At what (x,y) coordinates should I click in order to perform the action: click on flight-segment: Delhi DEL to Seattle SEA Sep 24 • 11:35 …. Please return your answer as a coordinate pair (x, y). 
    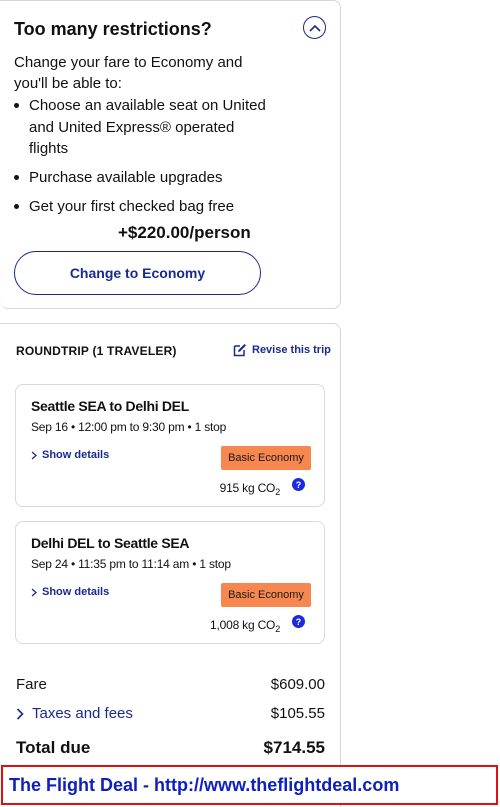
    Looking at the image, I should click on (170, 582).